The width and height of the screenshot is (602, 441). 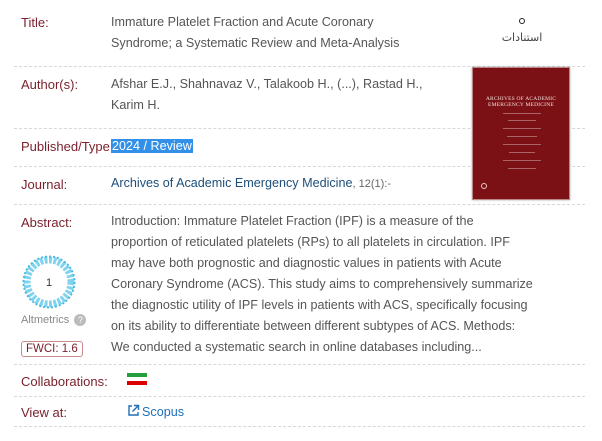 What do you see at coordinates (50, 84) in the screenshot?
I see `authors-label: Author(s):` at bounding box center [50, 84].